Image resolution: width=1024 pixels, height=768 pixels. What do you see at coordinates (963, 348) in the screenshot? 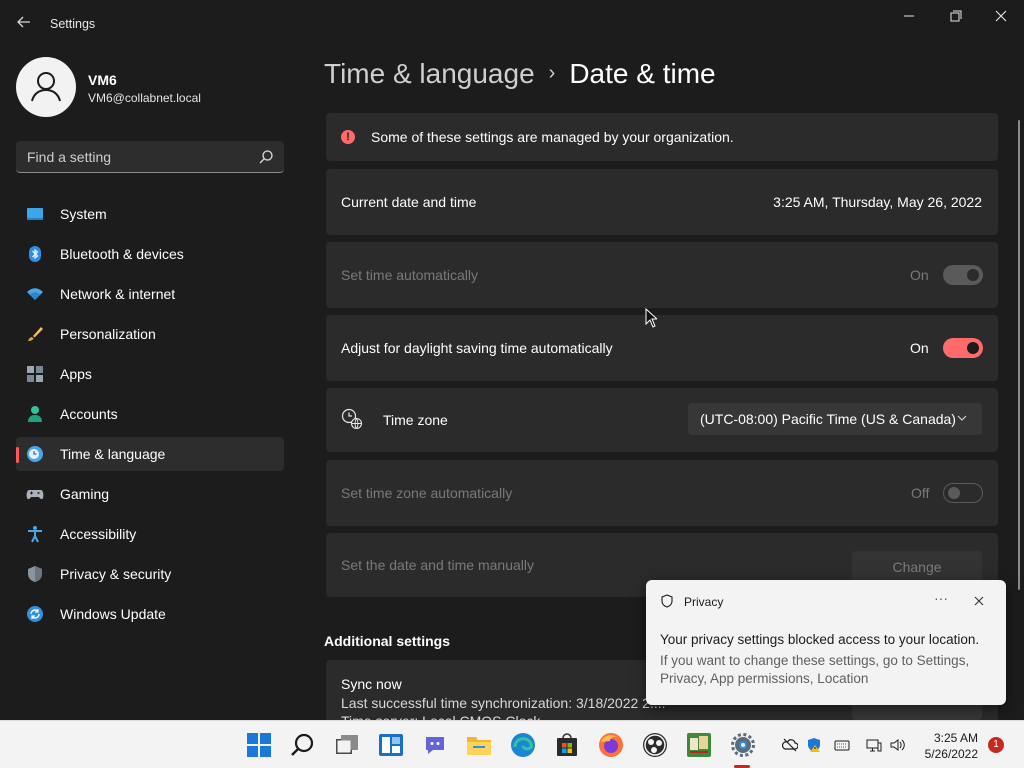
I see `daylight-saving-toggle` at bounding box center [963, 348].